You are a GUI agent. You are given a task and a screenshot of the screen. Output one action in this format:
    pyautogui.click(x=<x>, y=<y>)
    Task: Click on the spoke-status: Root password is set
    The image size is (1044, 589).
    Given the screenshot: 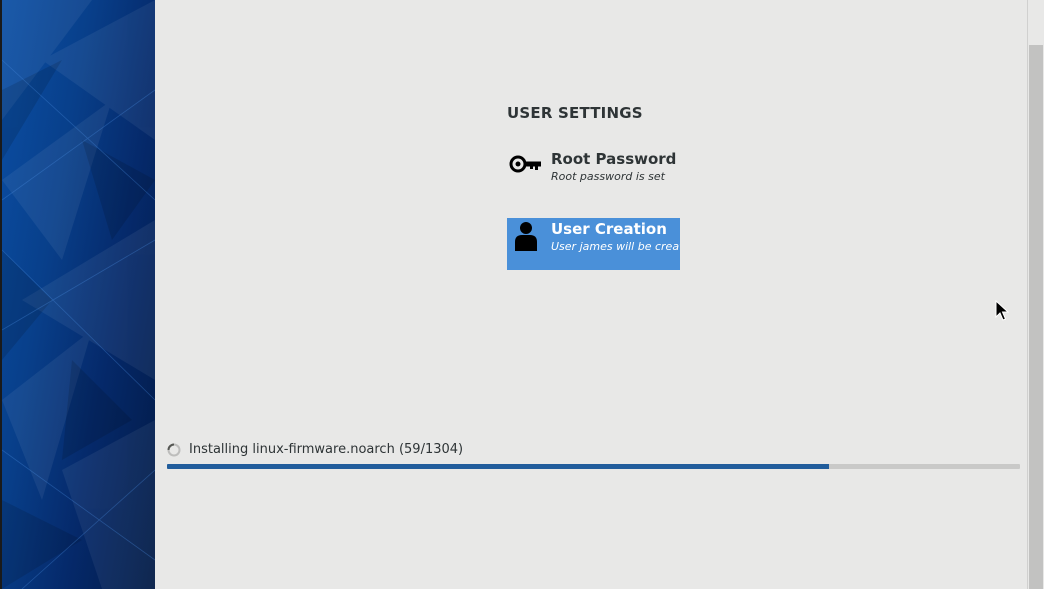 What is the action you would take?
    pyautogui.click(x=608, y=176)
    